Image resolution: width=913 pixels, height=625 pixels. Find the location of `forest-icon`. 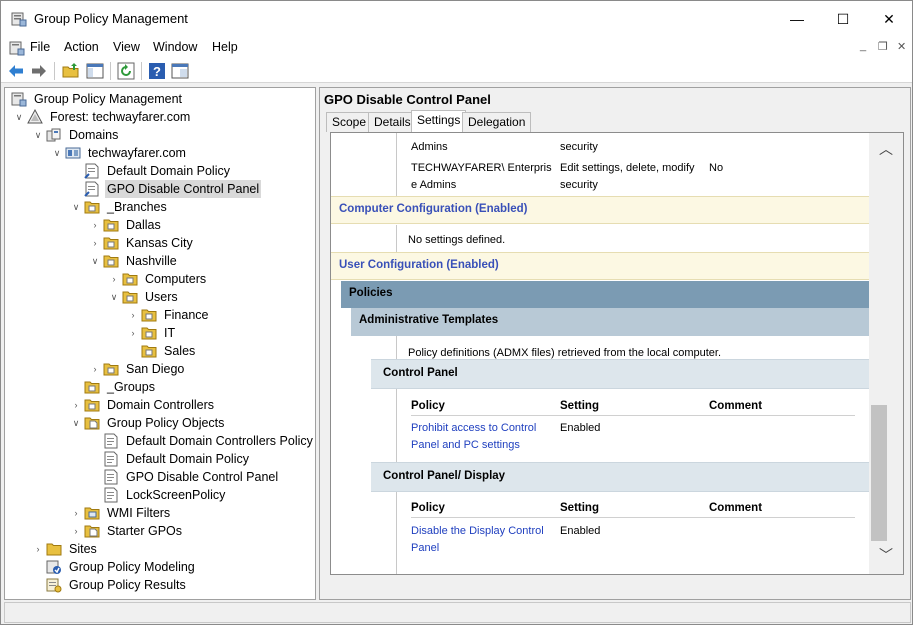

forest-icon is located at coordinates (35, 116).